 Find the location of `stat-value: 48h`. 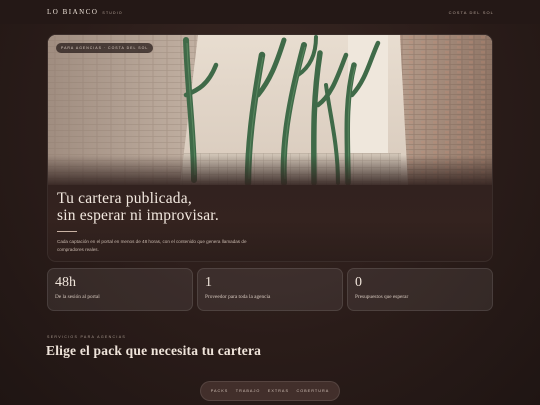

stat-value: 48h is located at coordinates (65, 282).